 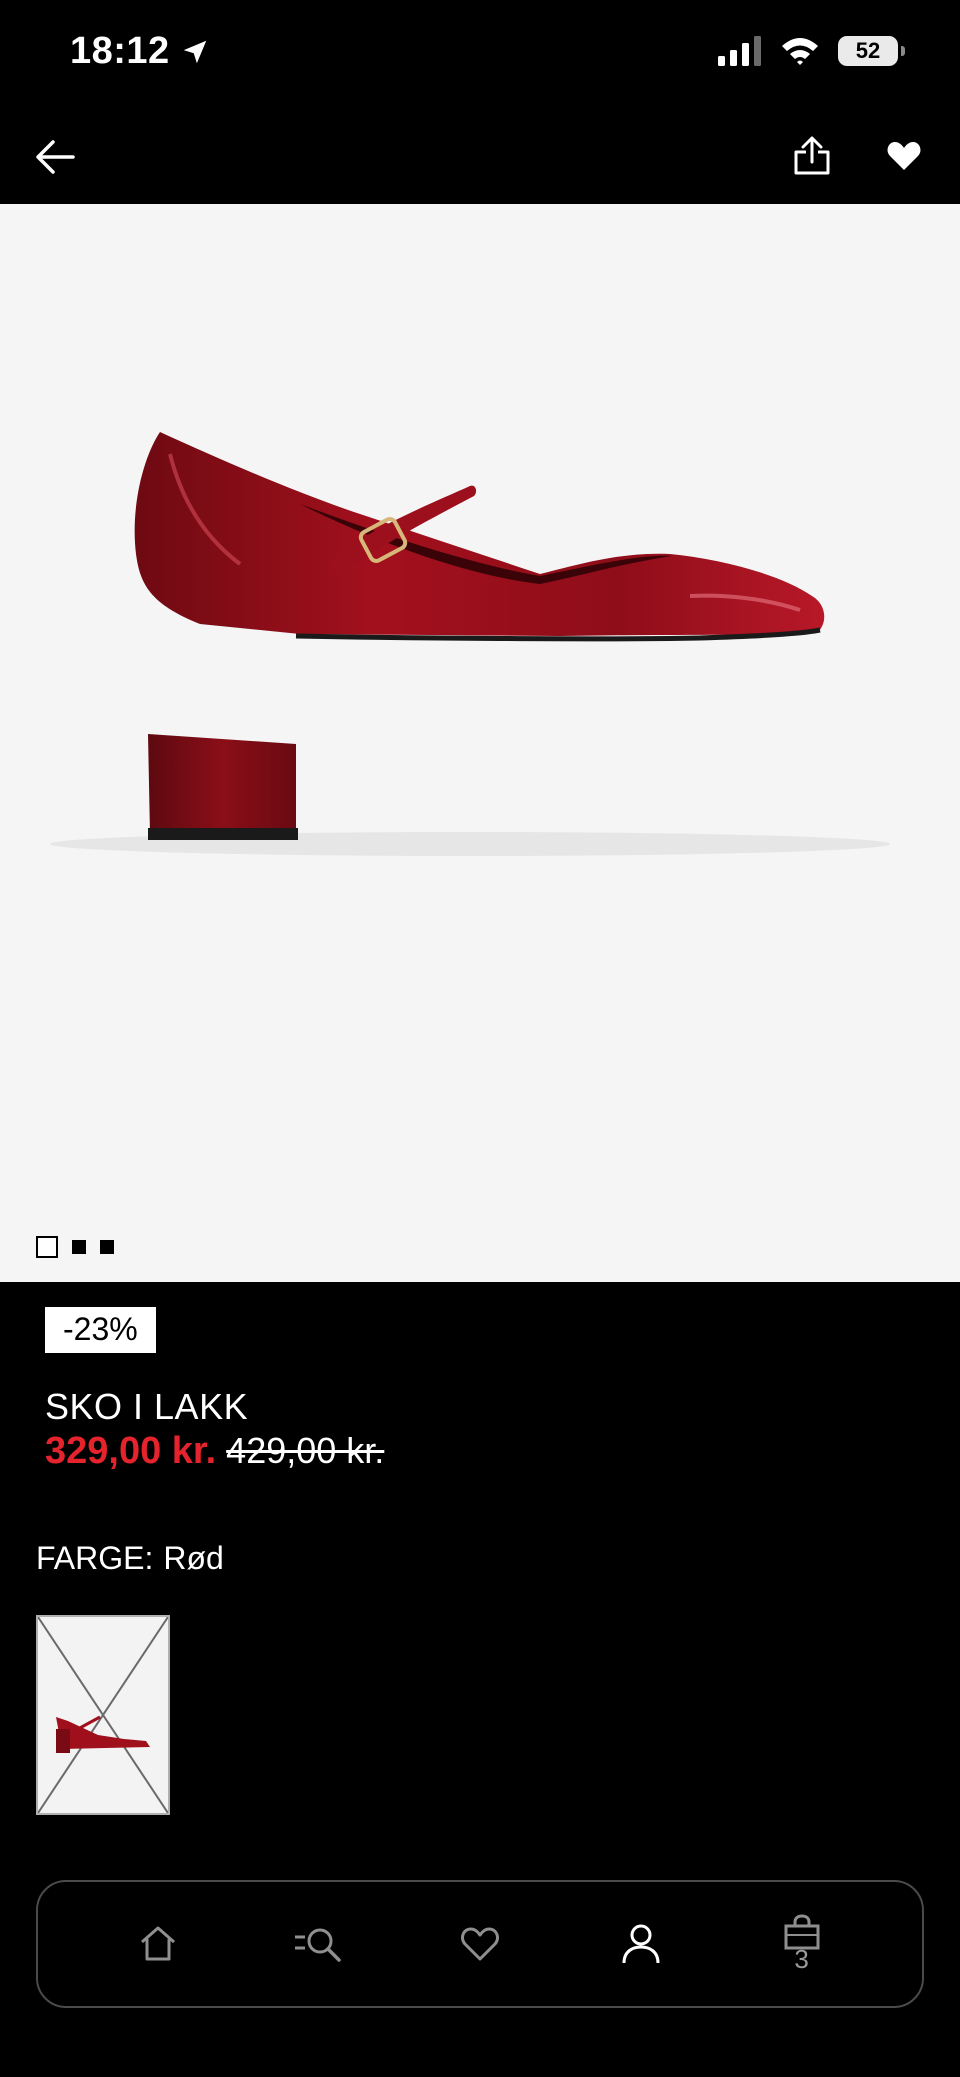 What do you see at coordinates (868, 50) in the screenshot?
I see `battery-level: 52` at bounding box center [868, 50].